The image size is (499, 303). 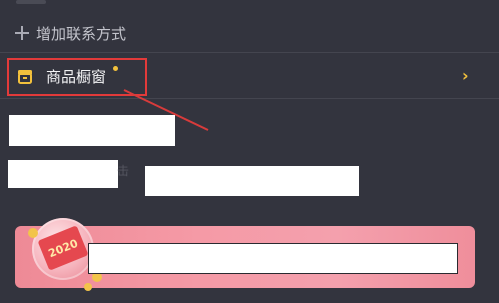 What do you see at coordinates (63, 248) in the screenshot?
I see `year-badge: 2020` at bounding box center [63, 248].